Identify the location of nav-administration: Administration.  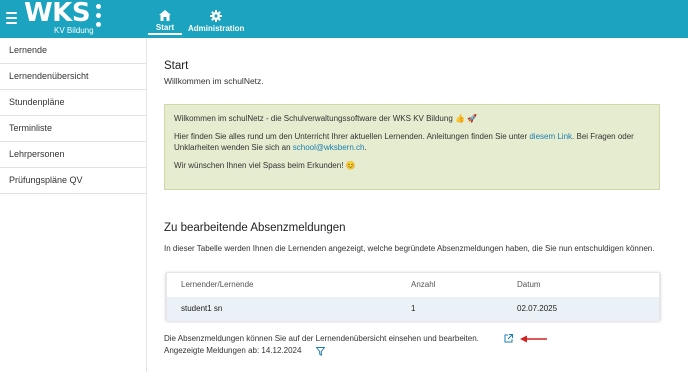
(216, 19).